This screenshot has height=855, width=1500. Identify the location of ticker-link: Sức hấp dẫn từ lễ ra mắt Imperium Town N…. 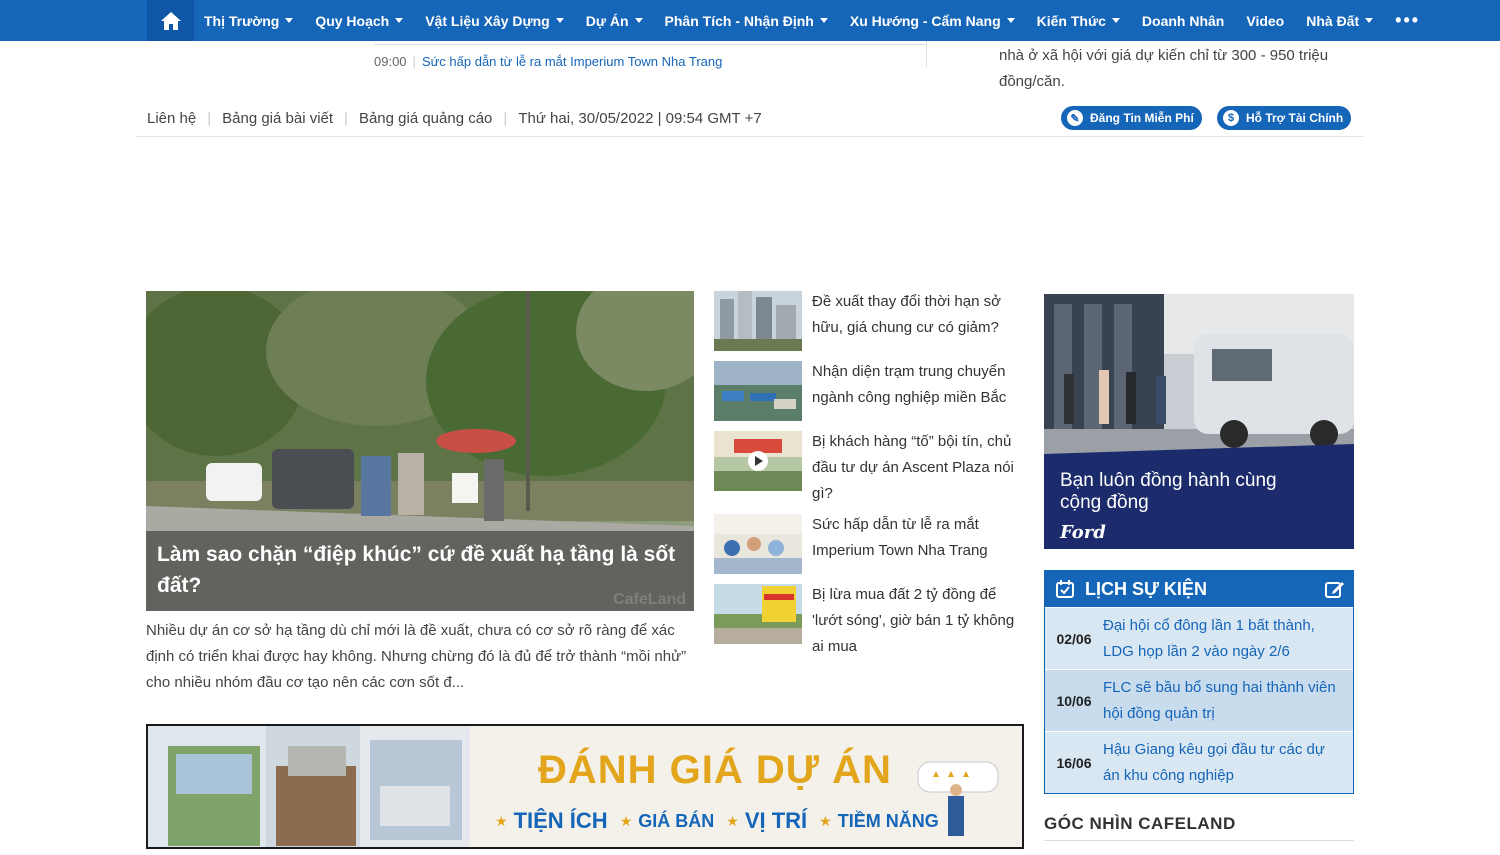
(572, 61).